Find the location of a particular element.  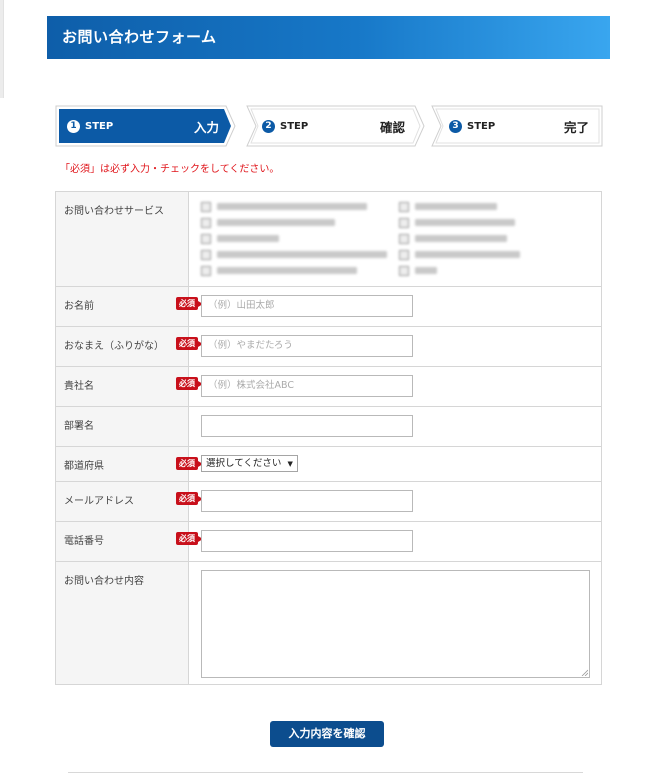

services-field is located at coordinates (395, 239).